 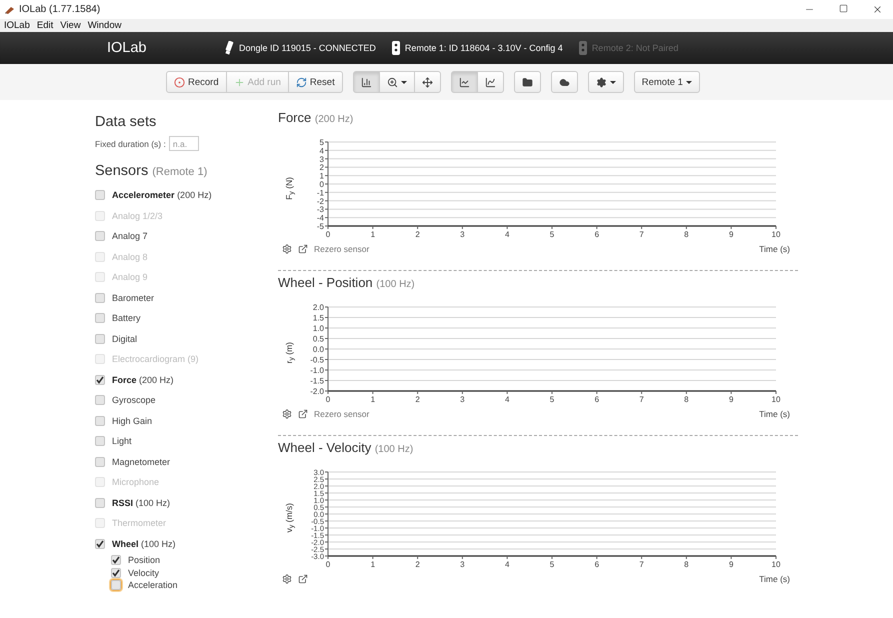 What do you see at coordinates (325, 282) in the screenshot?
I see `chart-title: Wheel - Position` at bounding box center [325, 282].